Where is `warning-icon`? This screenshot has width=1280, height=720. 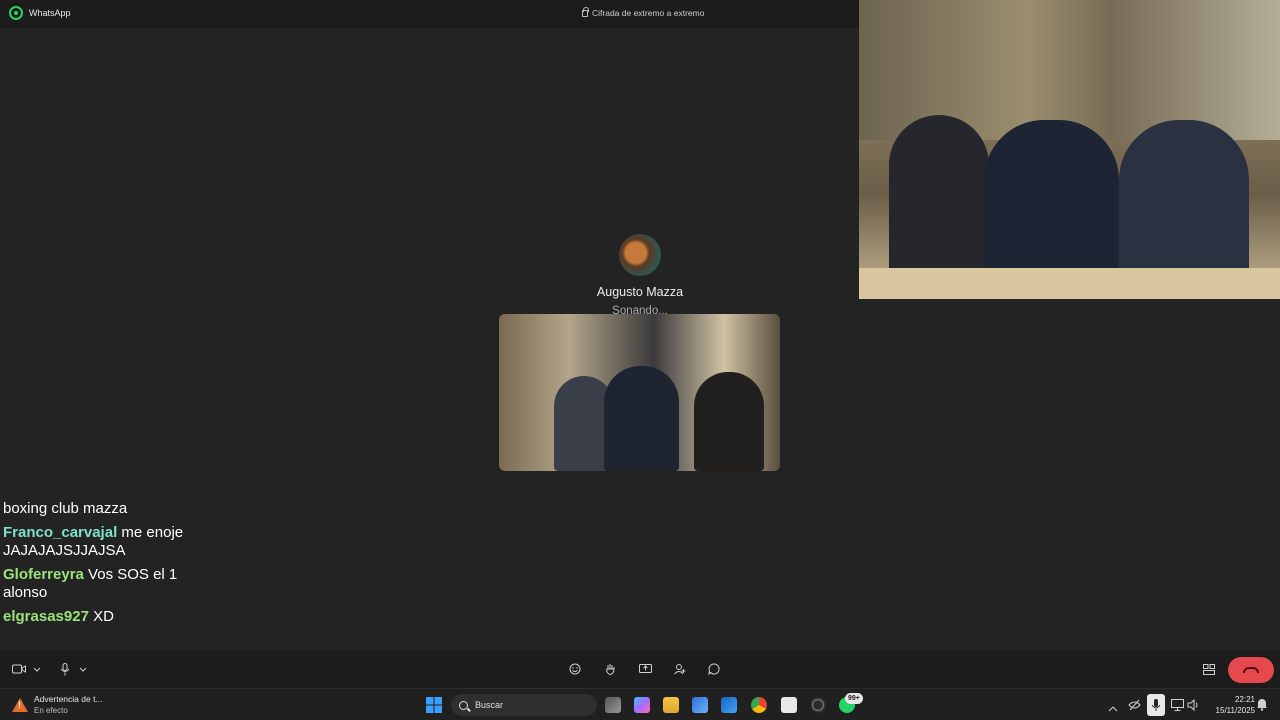
warning-icon is located at coordinates (20, 705).